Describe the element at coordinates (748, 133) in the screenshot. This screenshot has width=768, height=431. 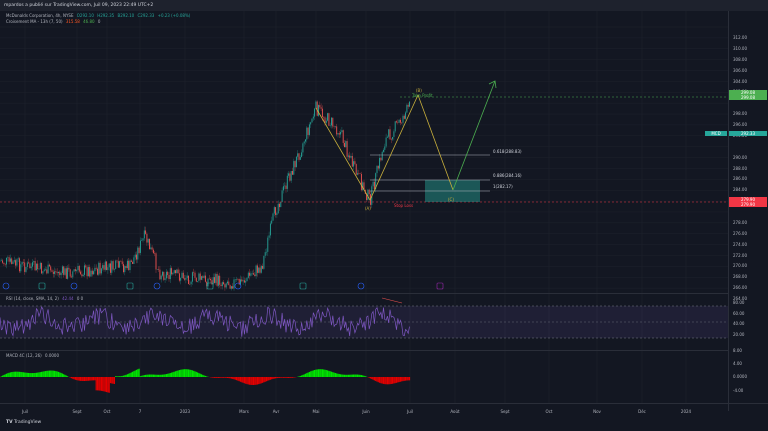
I see `last-price-tag: 292.33` at that location.